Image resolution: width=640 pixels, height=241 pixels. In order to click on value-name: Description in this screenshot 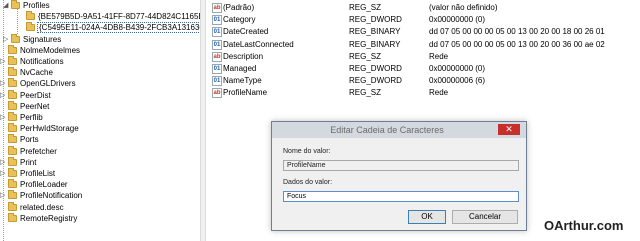, I will do `click(243, 56)`.